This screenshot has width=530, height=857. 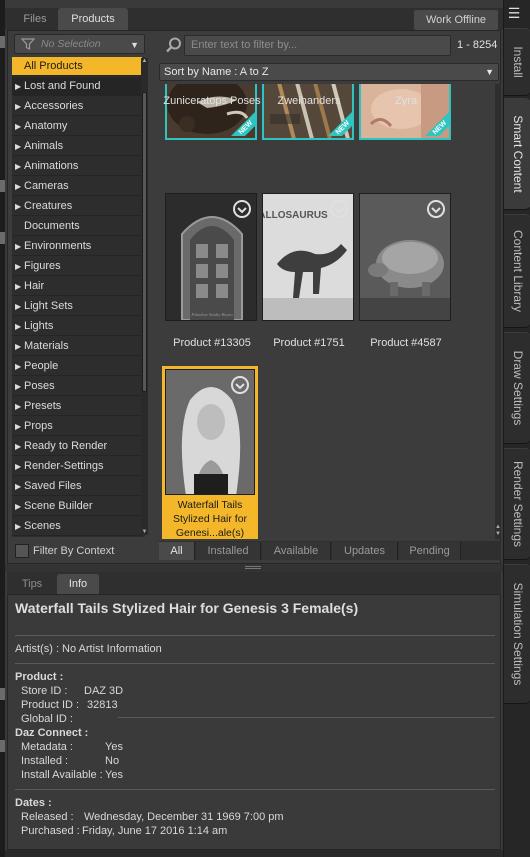 What do you see at coordinates (33, 803) in the screenshot?
I see `dates-heading: Dates :` at bounding box center [33, 803].